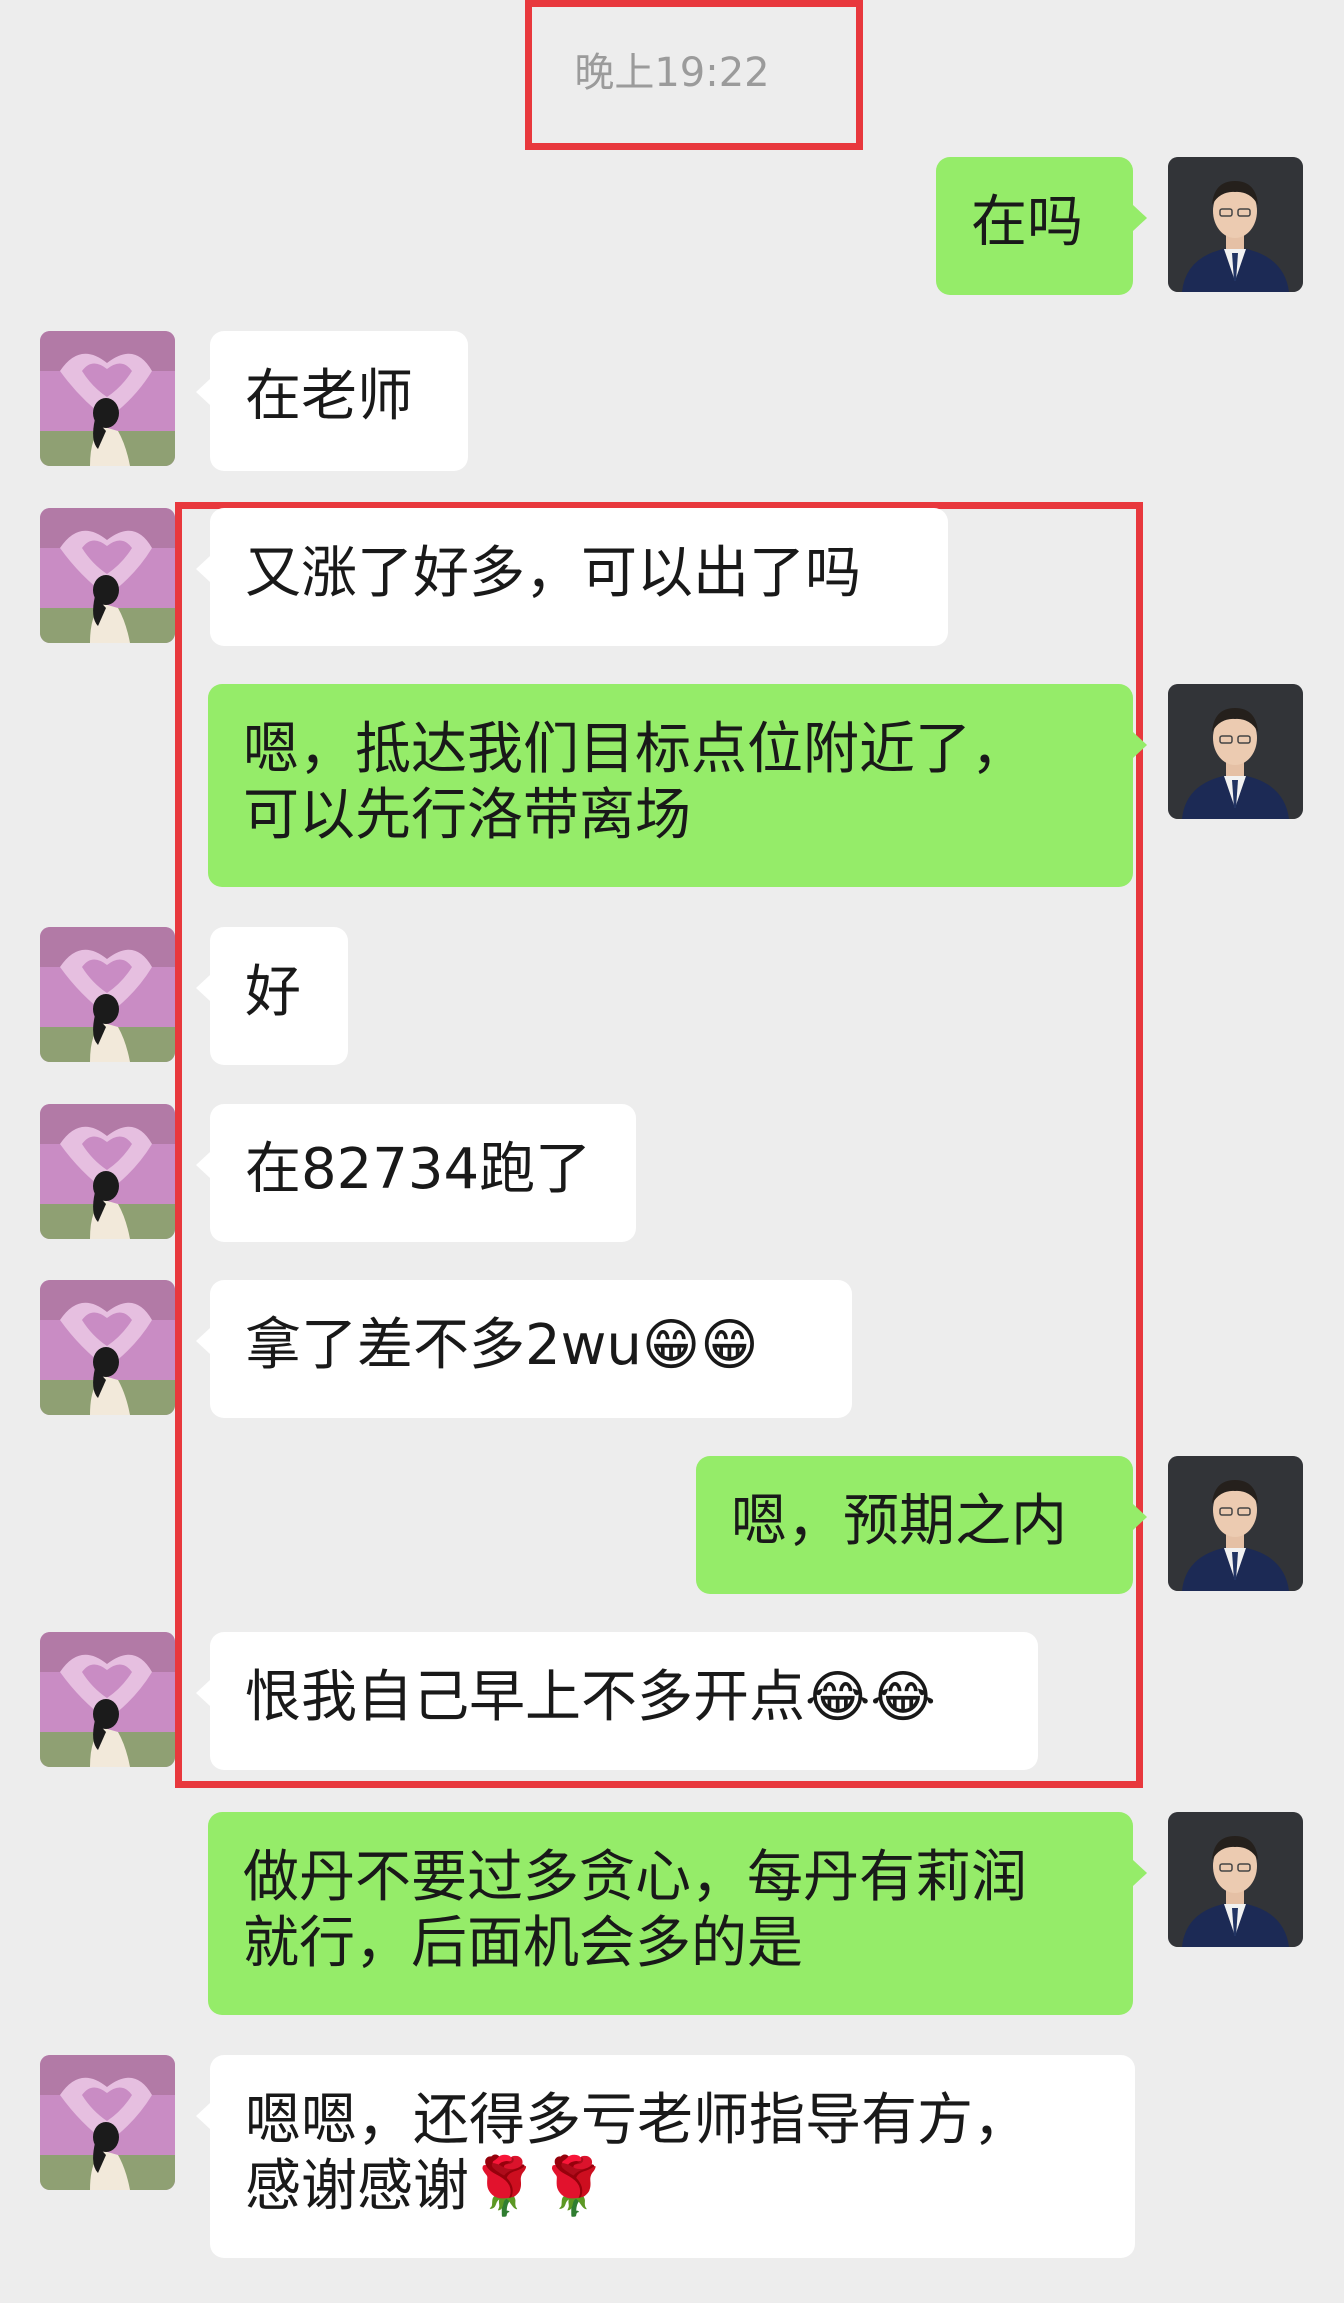 This screenshot has width=1344, height=2303. What do you see at coordinates (572, 577) in the screenshot?
I see `chat-bubble-incoming: 又涨了好多，可以出了吗` at bounding box center [572, 577].